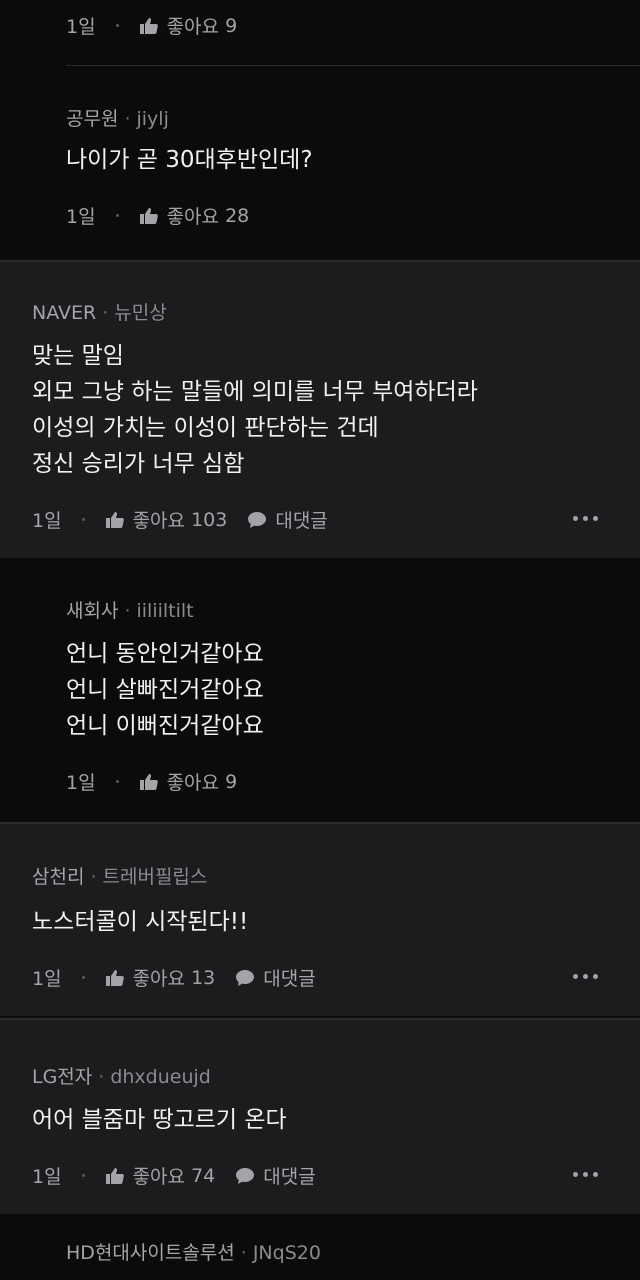  Describe the element at coordinates (92, 611) in the screenshot. I see `company-name: 새회사` at that location.